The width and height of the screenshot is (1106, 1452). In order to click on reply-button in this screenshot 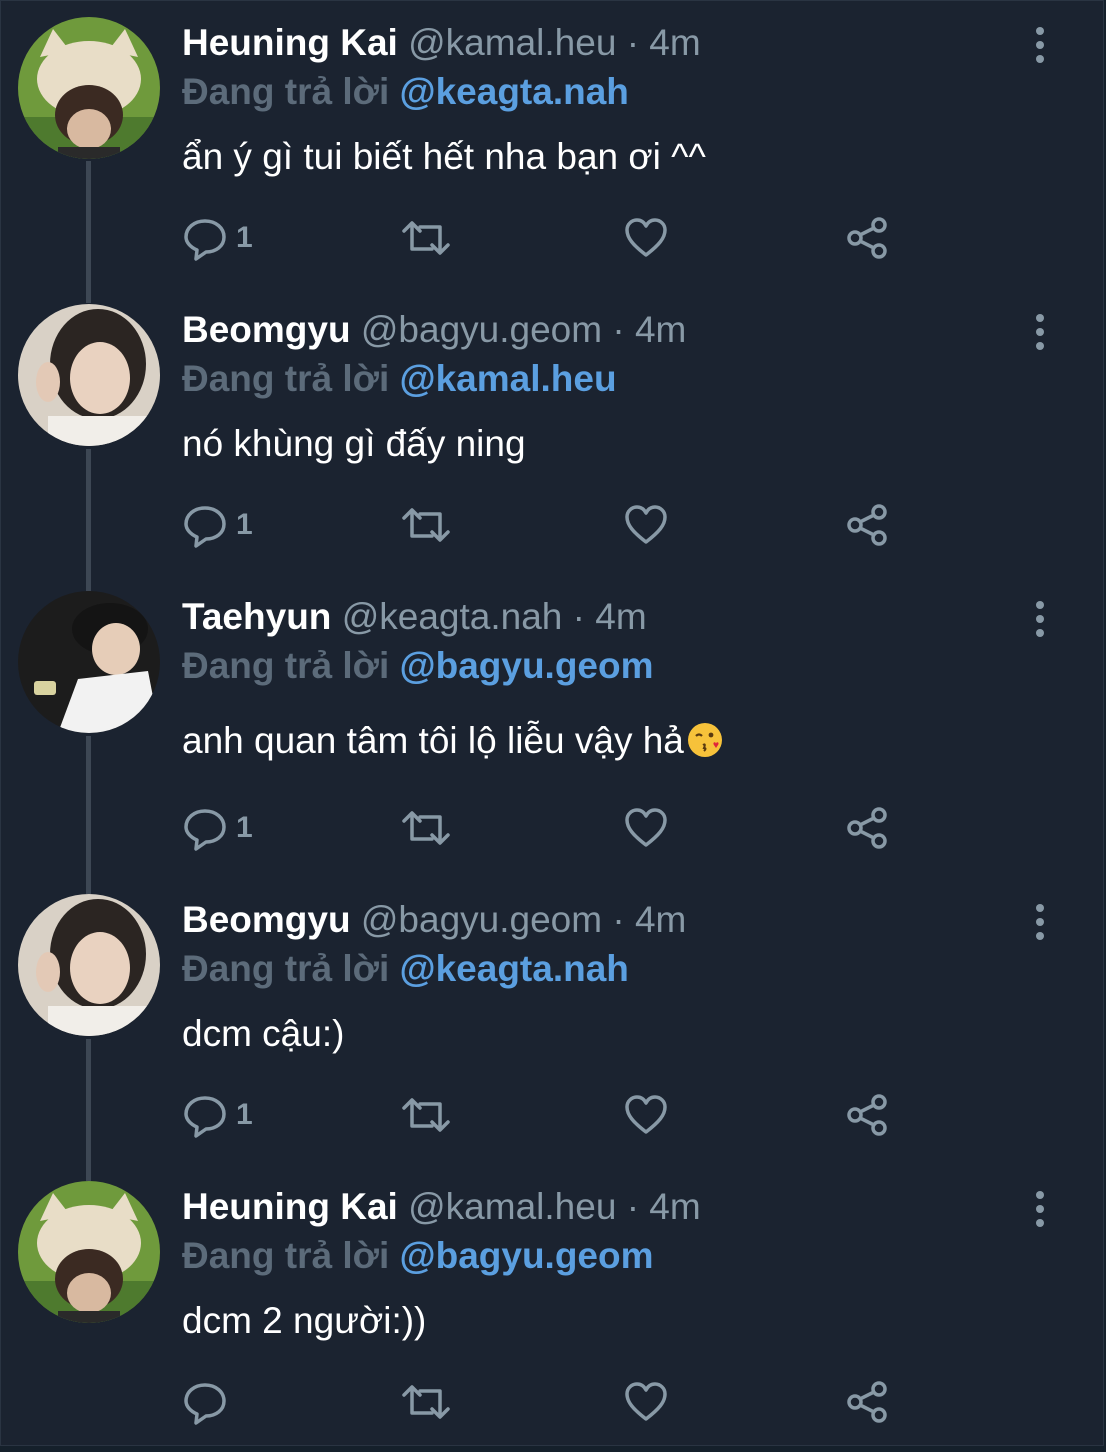, I will do `click(209, 1402)`.